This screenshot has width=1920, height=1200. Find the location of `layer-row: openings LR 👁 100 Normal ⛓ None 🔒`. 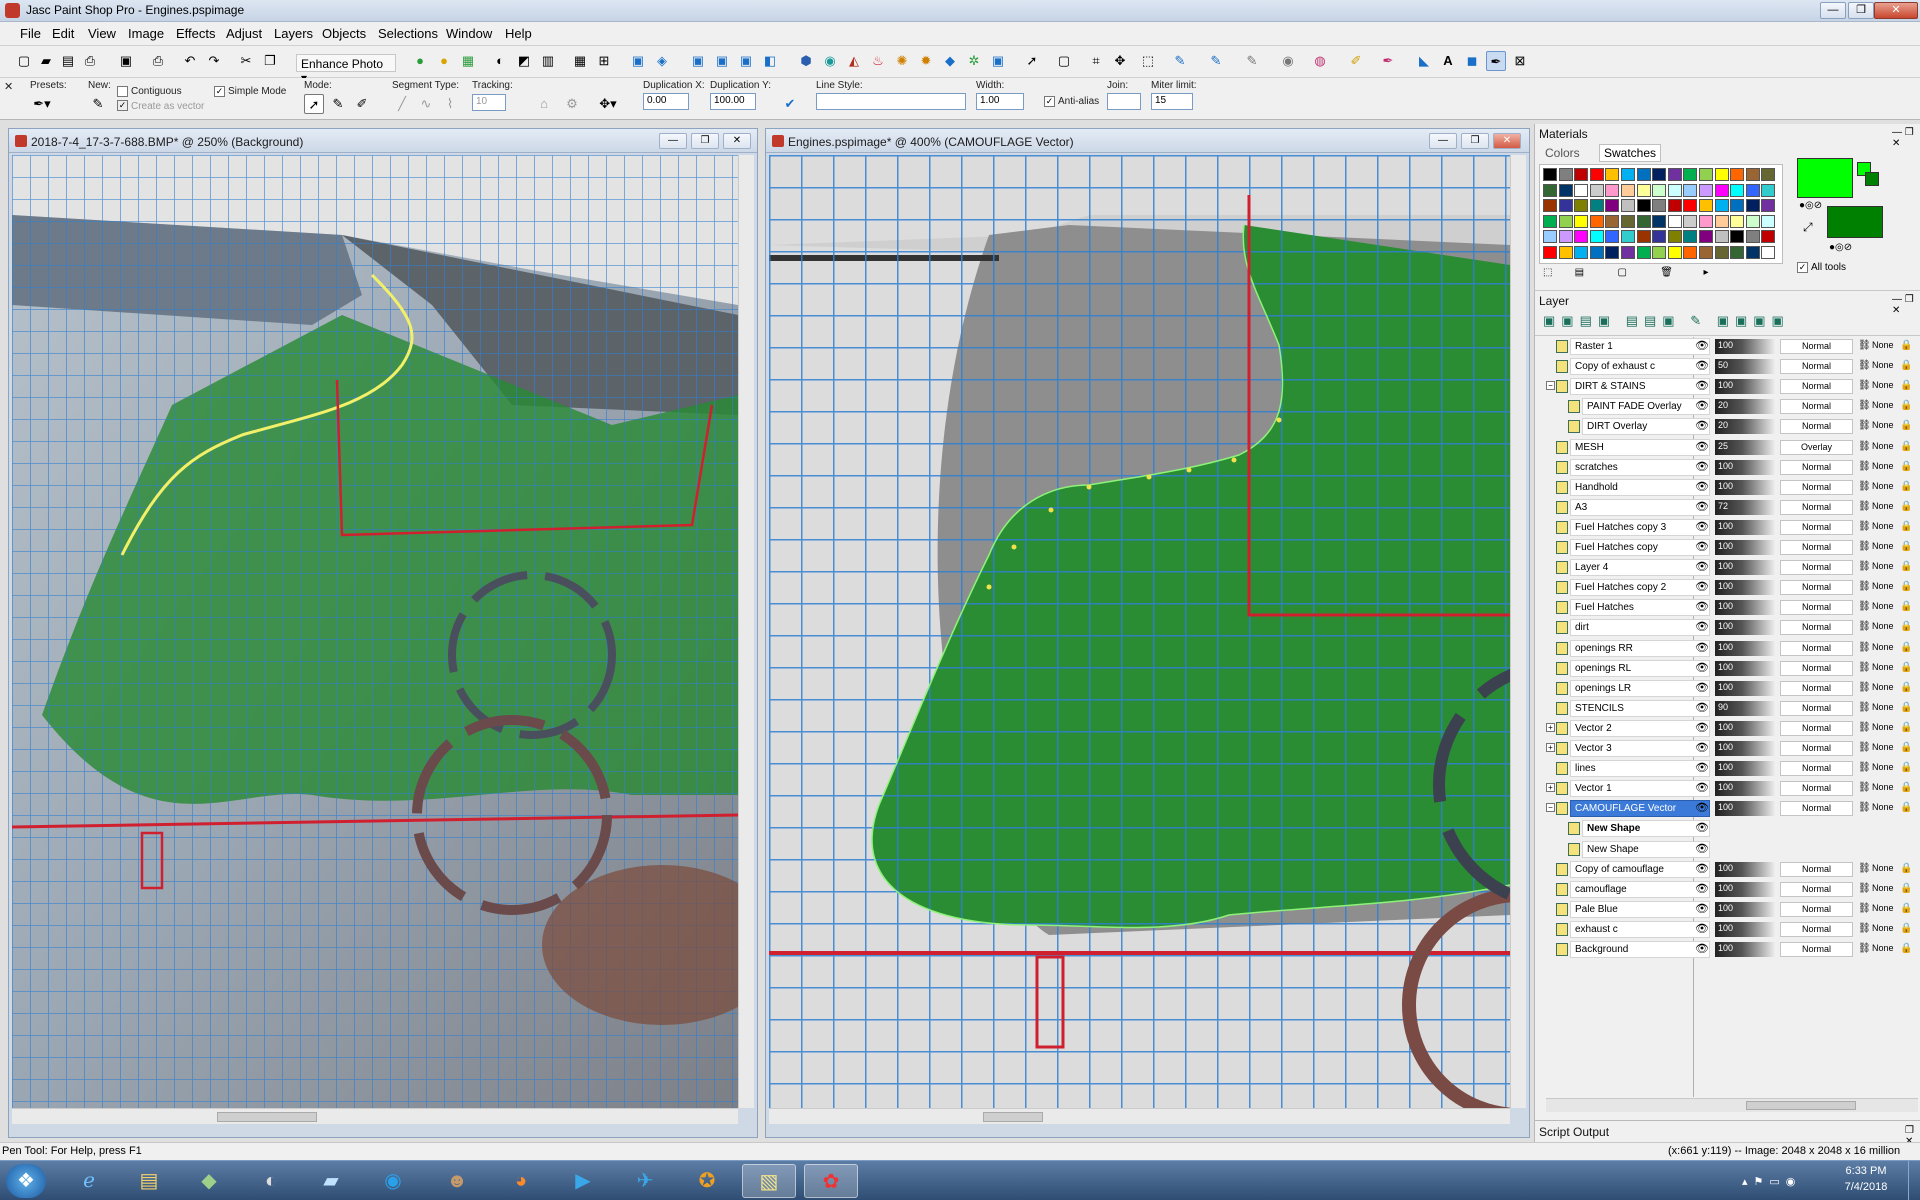

layer-row: openings LR 👁 100 Normal ⛓ None 🔒 is located at coordinates (1732, 688).